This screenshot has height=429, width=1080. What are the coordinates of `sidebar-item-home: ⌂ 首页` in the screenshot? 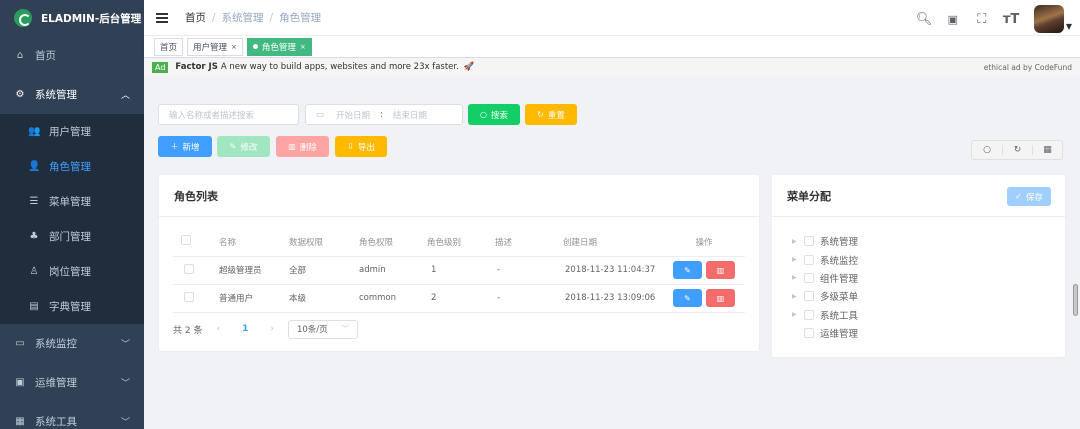 It's located at (72, 55).